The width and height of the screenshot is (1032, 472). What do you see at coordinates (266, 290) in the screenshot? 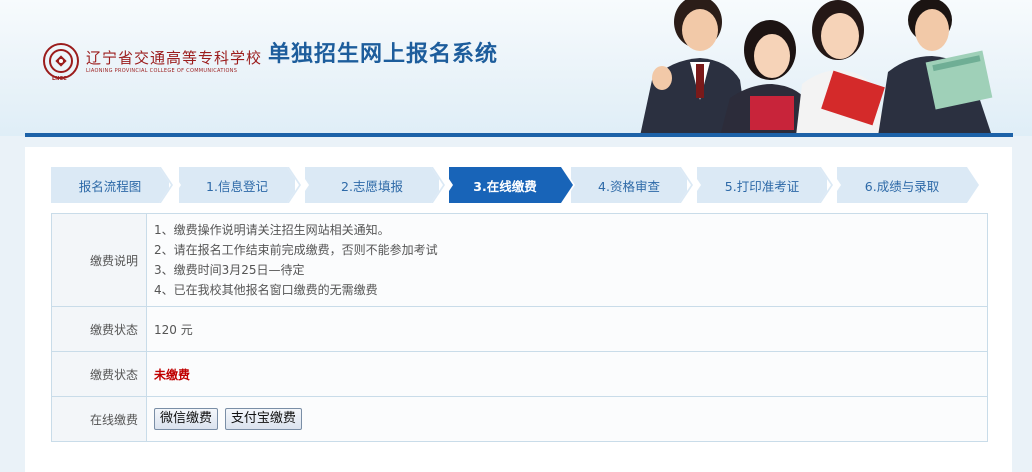
I see `notice-line: 4、已在我校其他报名窗口缴费的无需缴费` at bounding box center [266, 290].